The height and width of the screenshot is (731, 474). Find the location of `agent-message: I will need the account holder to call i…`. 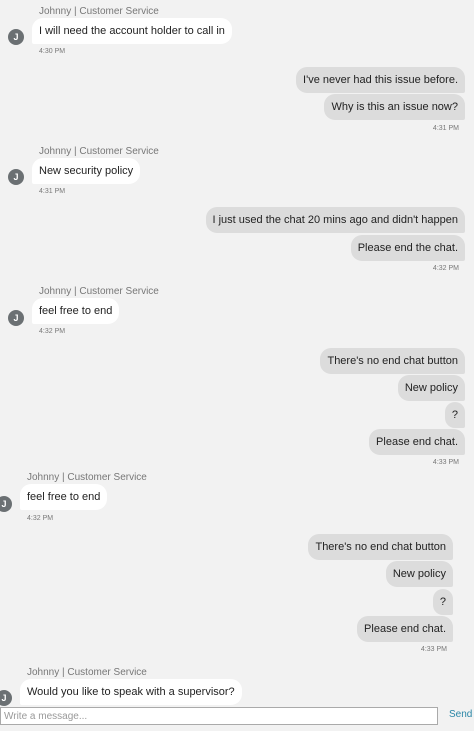

agent-message: I will need the account holder to call i… is located at coordinates (132, 31).